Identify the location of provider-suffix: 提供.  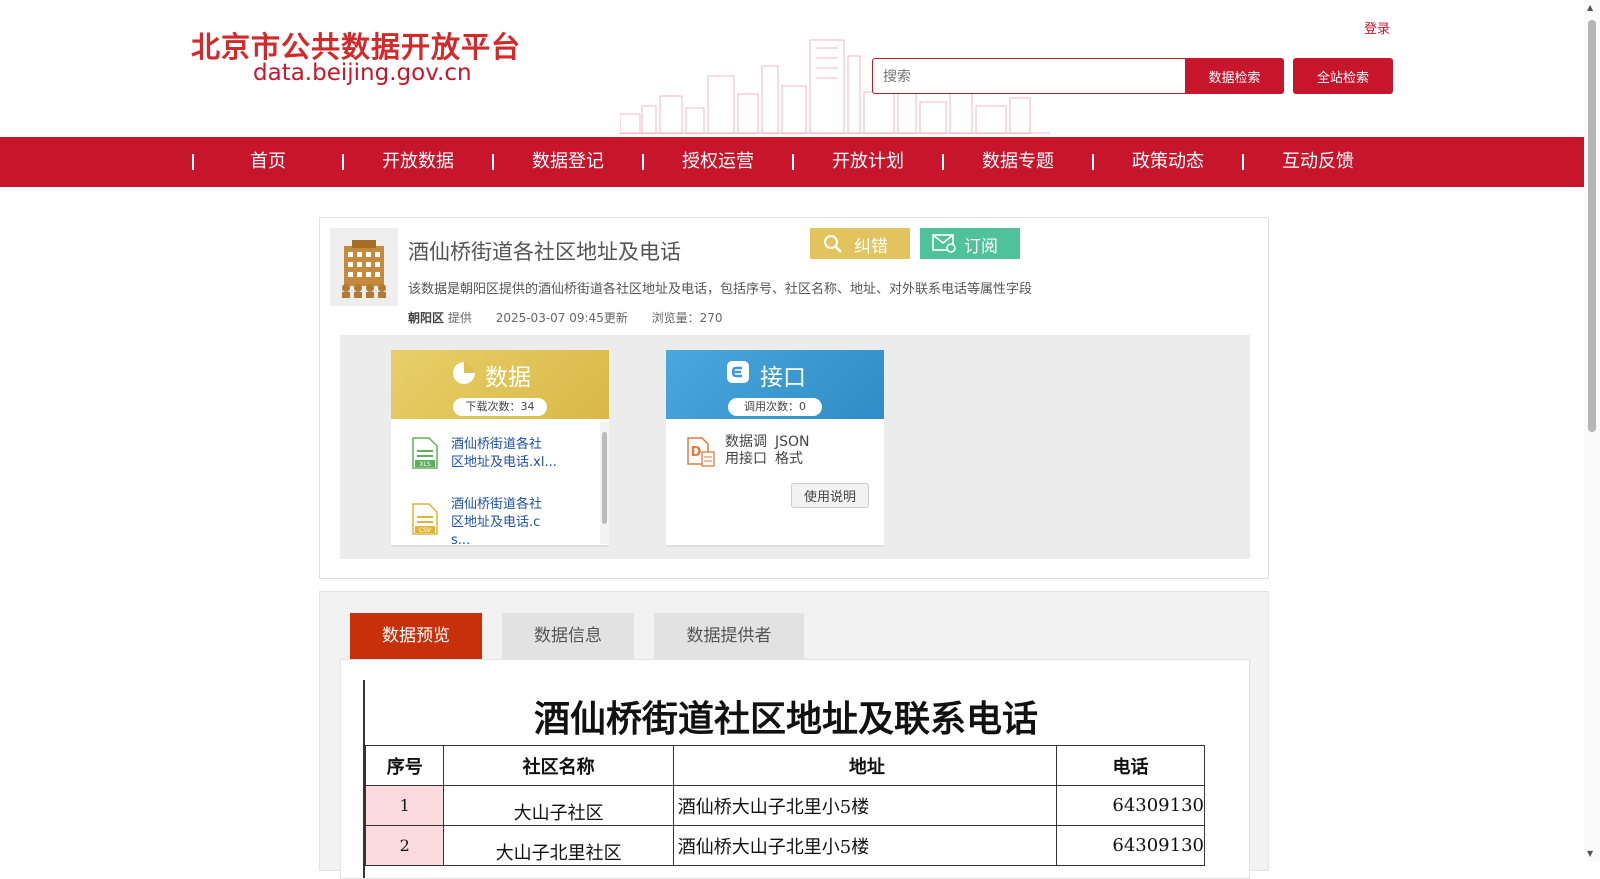
(459, 318).